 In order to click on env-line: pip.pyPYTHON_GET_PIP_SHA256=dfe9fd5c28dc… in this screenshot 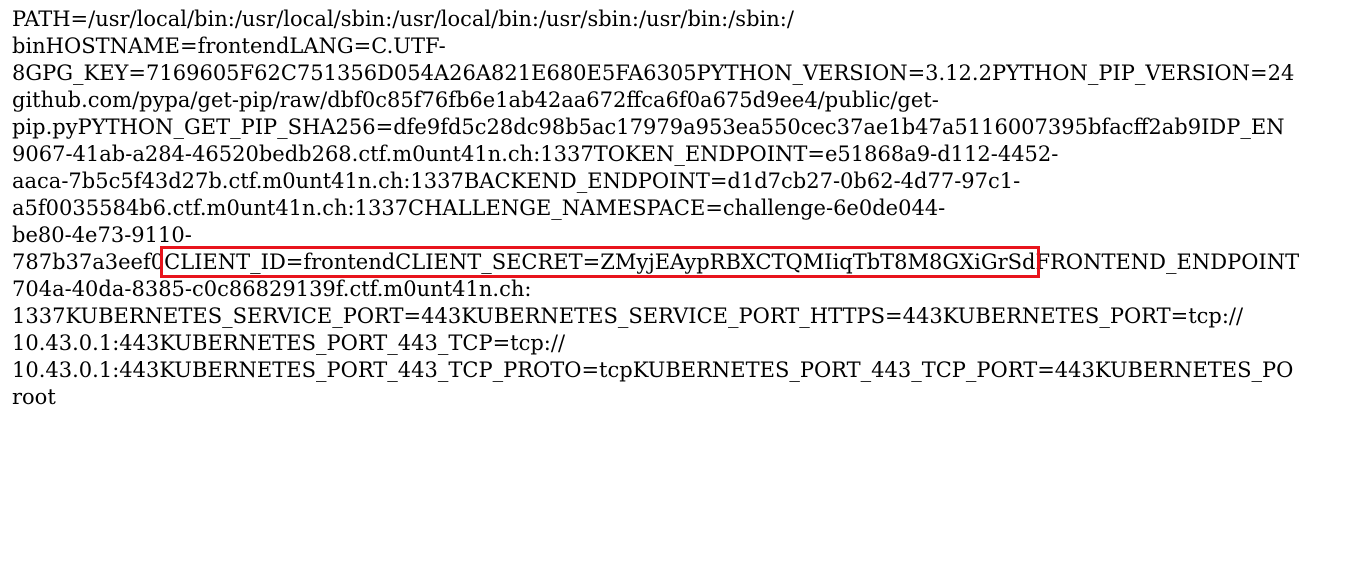, I will do `click(648, 127)`.